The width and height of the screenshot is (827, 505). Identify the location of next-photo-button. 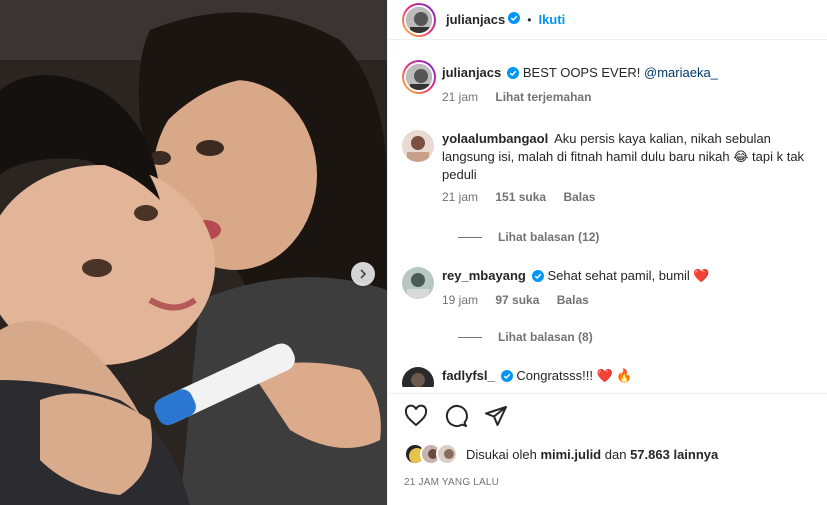
(363, 274).